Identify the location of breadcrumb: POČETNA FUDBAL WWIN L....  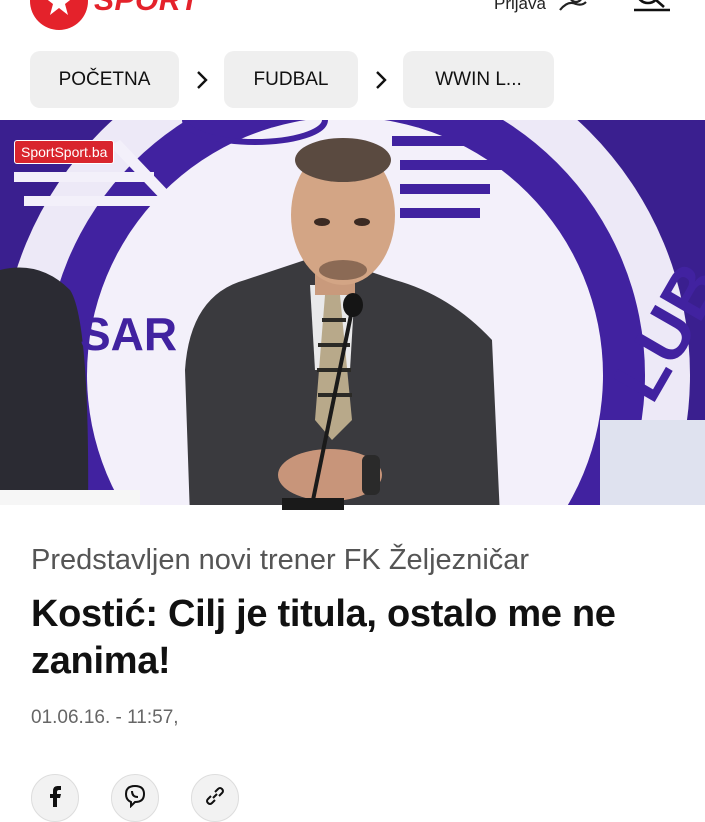
(292, 79).